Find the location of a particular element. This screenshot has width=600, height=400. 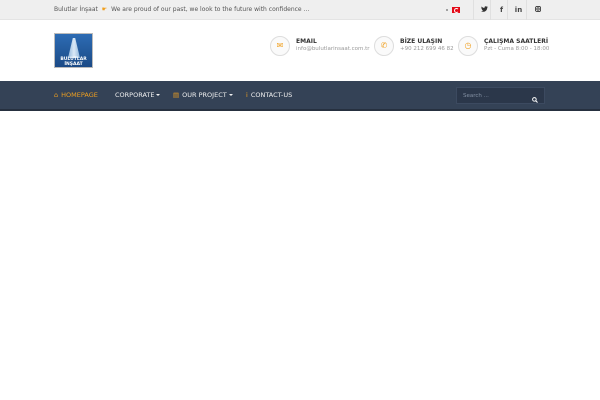

home-icon: ⌂ is located at coordinates (56, 95).